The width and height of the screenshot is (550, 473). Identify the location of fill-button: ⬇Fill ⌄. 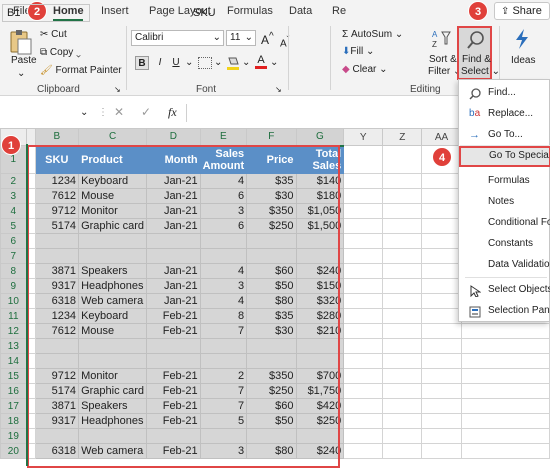
(358, 52).